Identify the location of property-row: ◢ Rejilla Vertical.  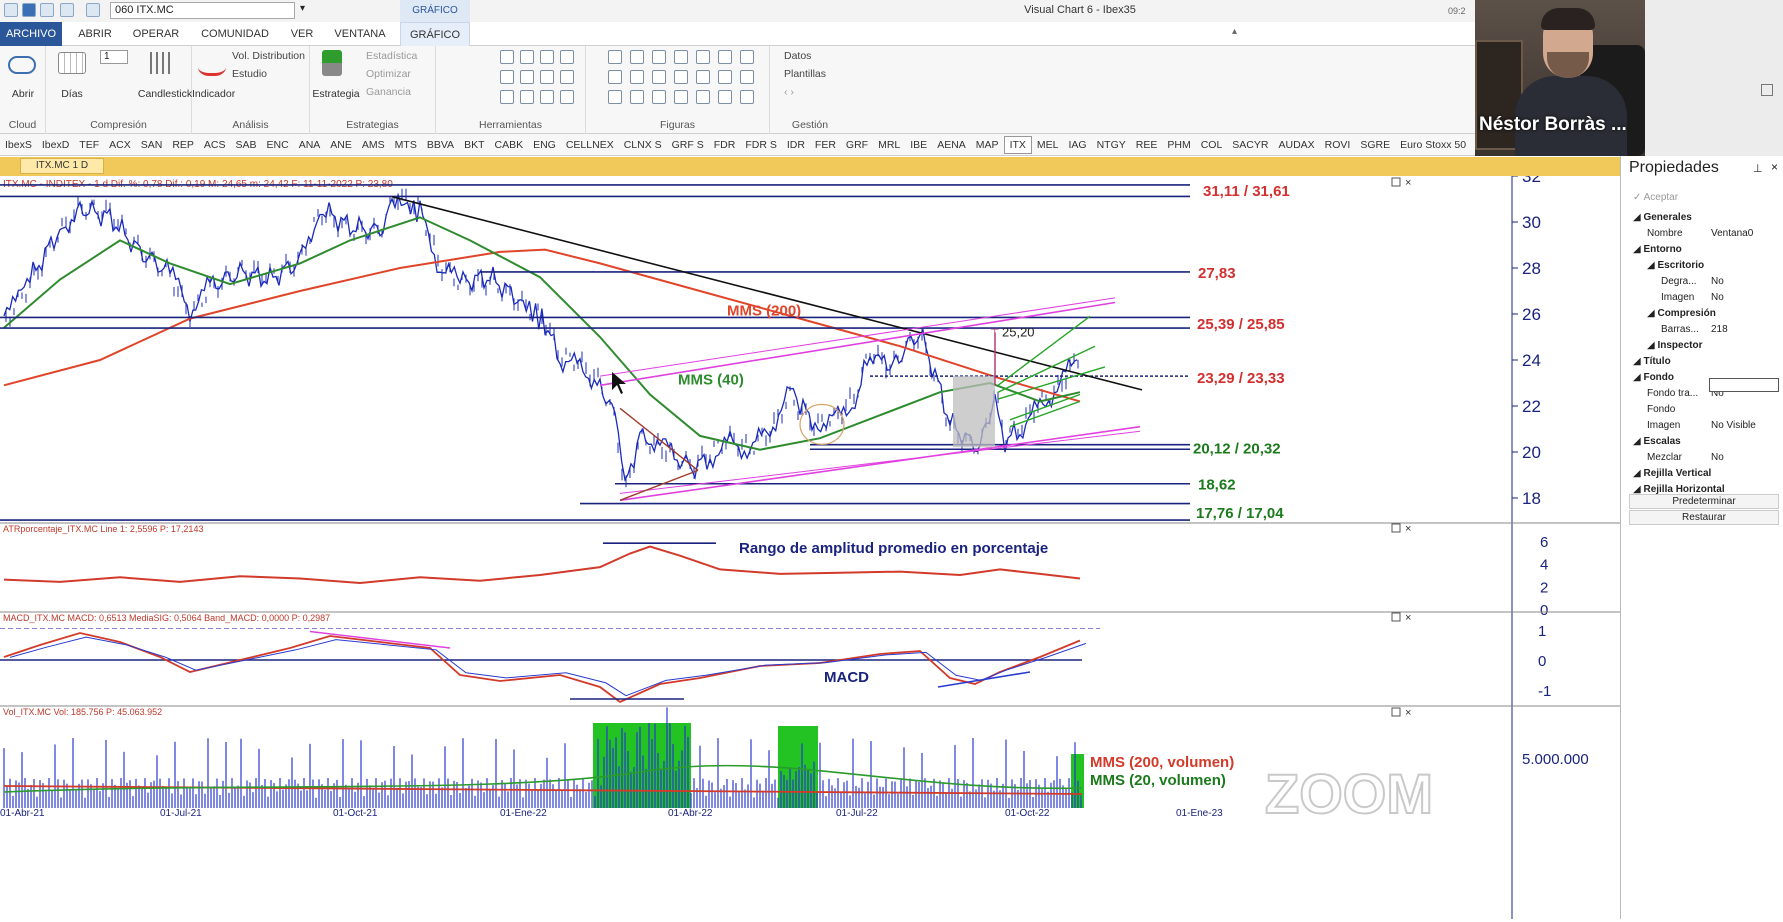
(1702, 474).